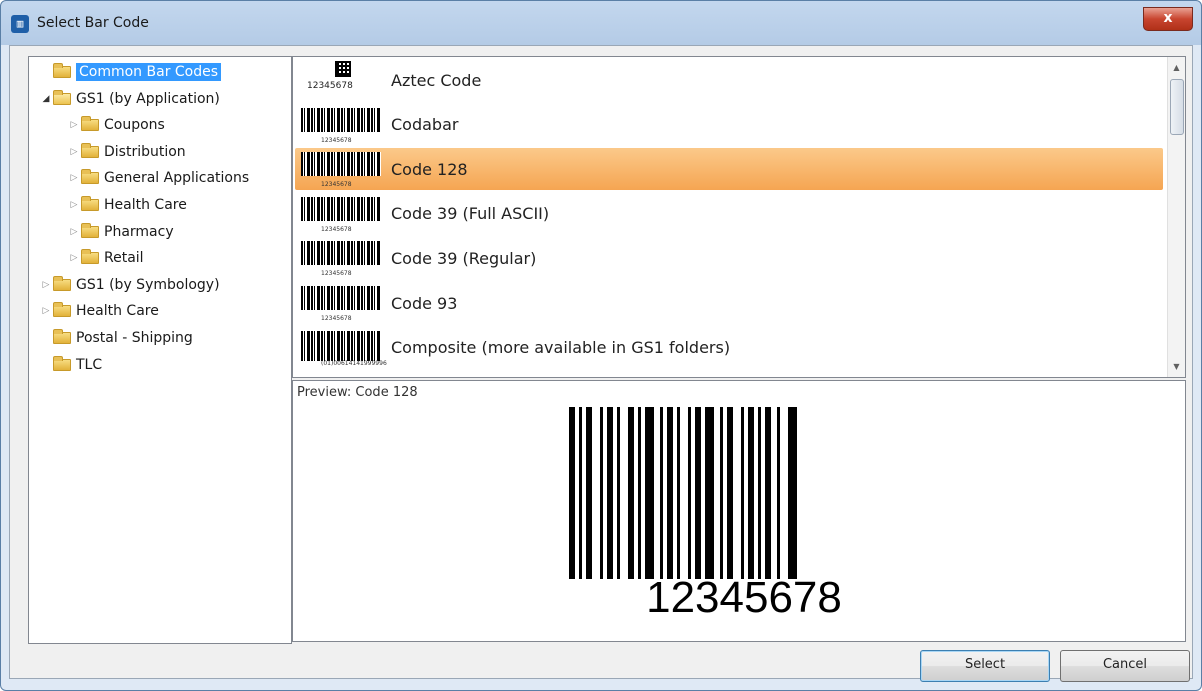  Describe the element at coordinates (470, 214) in the screenshot. I see `barcode-list-item-label: Code 39 (Full ASCII)` at that location.